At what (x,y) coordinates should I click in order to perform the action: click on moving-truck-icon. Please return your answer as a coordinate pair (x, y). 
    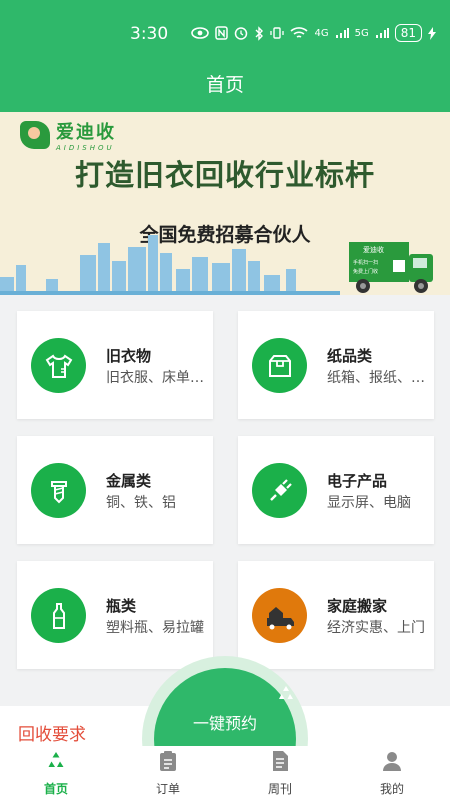
    Looking at the image, I should click on (279, 615).